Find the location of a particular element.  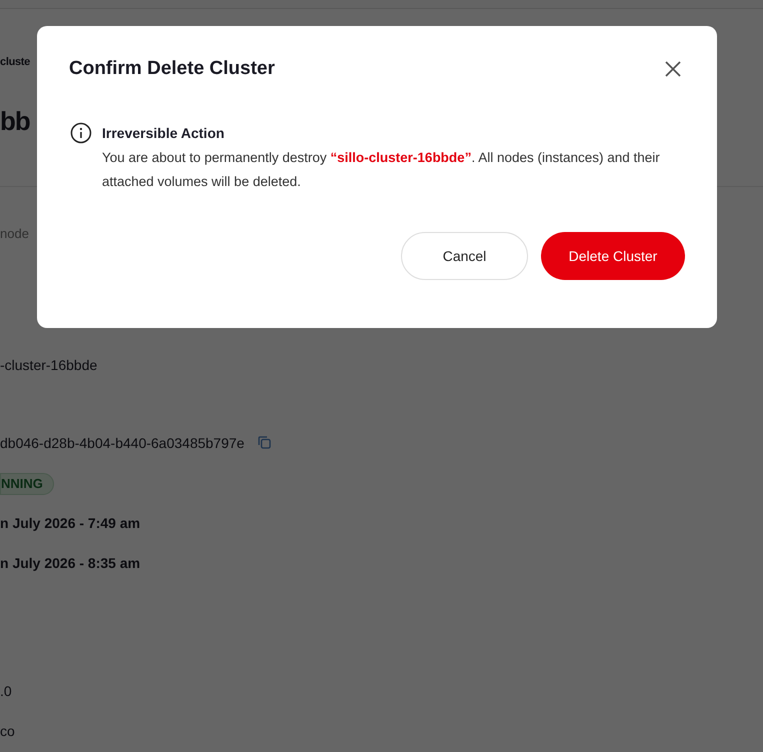

page-heading: bb is located at coordinates (15, 121).